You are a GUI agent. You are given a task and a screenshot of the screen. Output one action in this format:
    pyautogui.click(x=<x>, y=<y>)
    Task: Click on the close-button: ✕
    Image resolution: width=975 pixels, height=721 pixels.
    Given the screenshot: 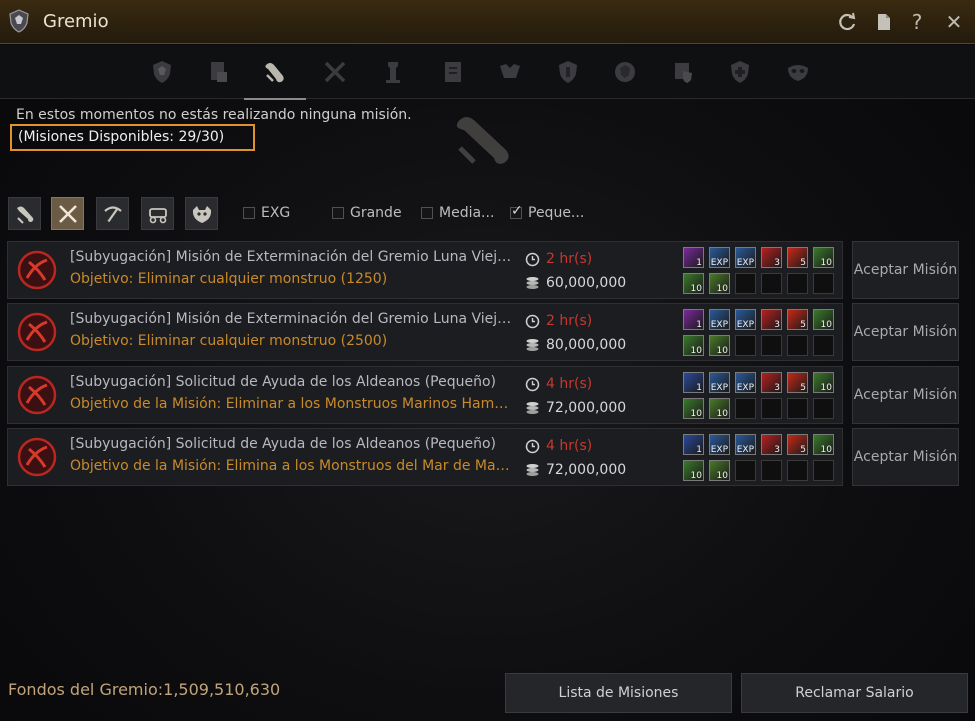 What is the action you would take?
    pyautogui.click(x=954, y=22)
    